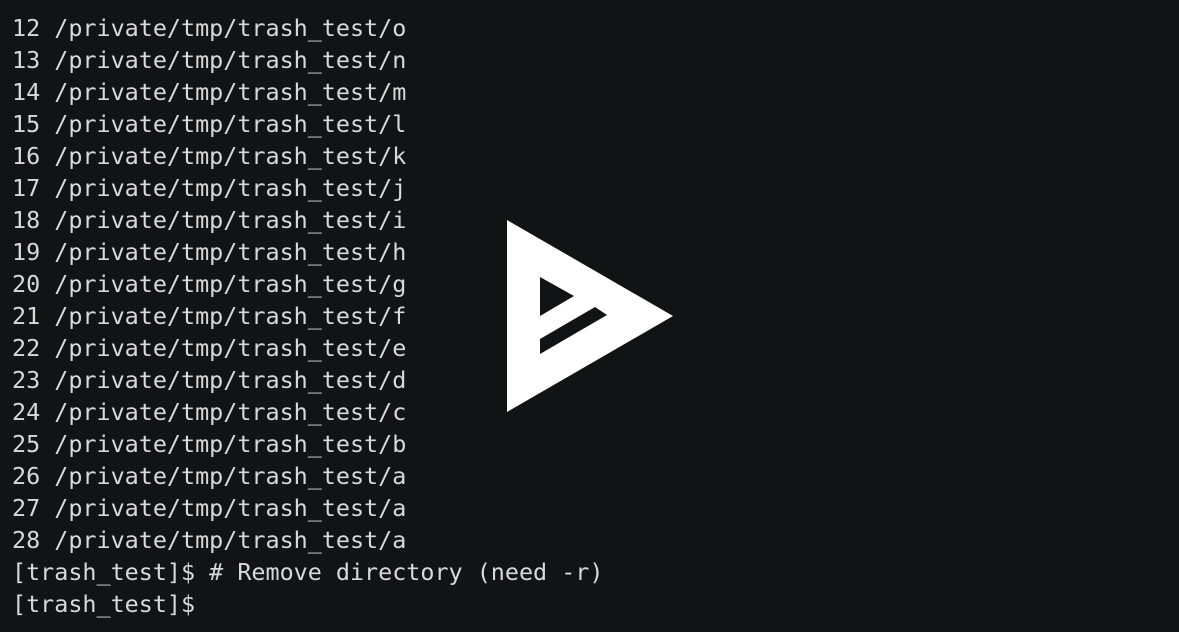 The height and width of the screenshot is (632, 1179). Describe the element at coordinates (209, 92) in the screenshot. I see `terminal-line: 14 /private/tmp/trash_test/m` at that location.